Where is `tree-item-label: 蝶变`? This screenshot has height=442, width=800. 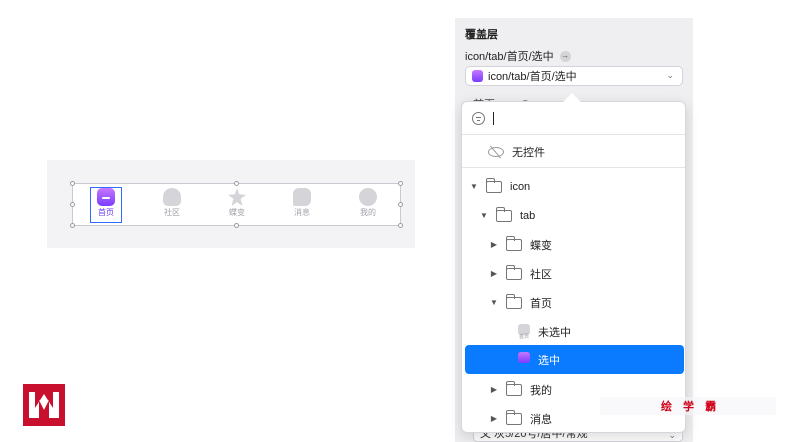 tree-item-label: 蝶变 is located at coordinates (541, 245).